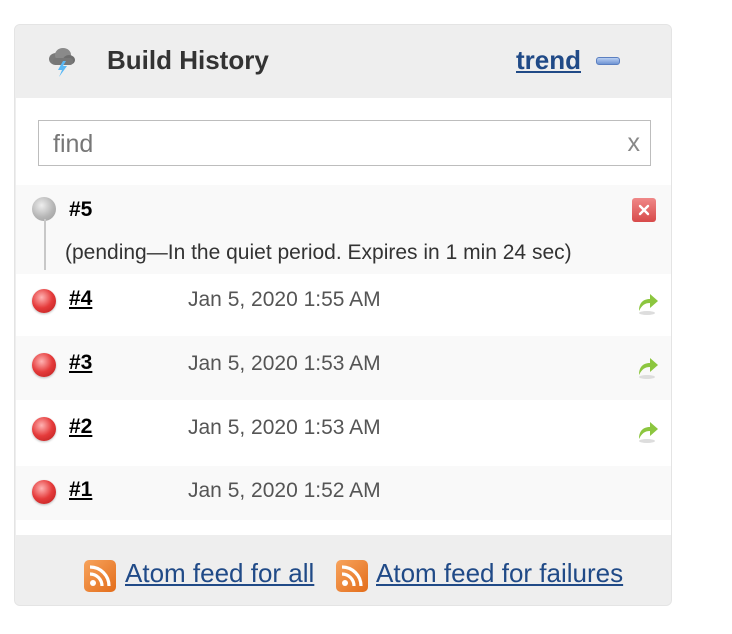 Image resolution: width=732 pixels, height=634 pixels. What do you see at coordinates (80, 490) in the screenshot?
I see `build-link: #1` at bounding box center [80, 490].